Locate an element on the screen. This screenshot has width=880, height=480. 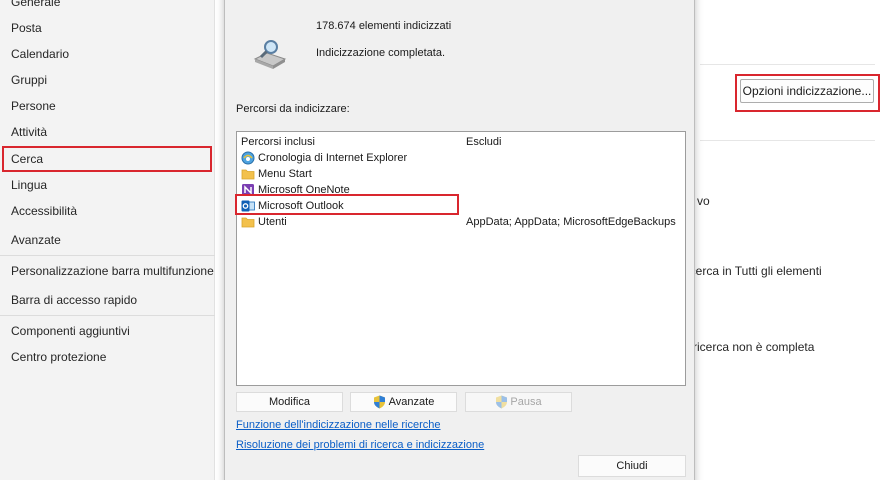
list-item-exclusions: AppData; AppData; MicrosoftEdgeBackups is located at coordinates (571, 222).